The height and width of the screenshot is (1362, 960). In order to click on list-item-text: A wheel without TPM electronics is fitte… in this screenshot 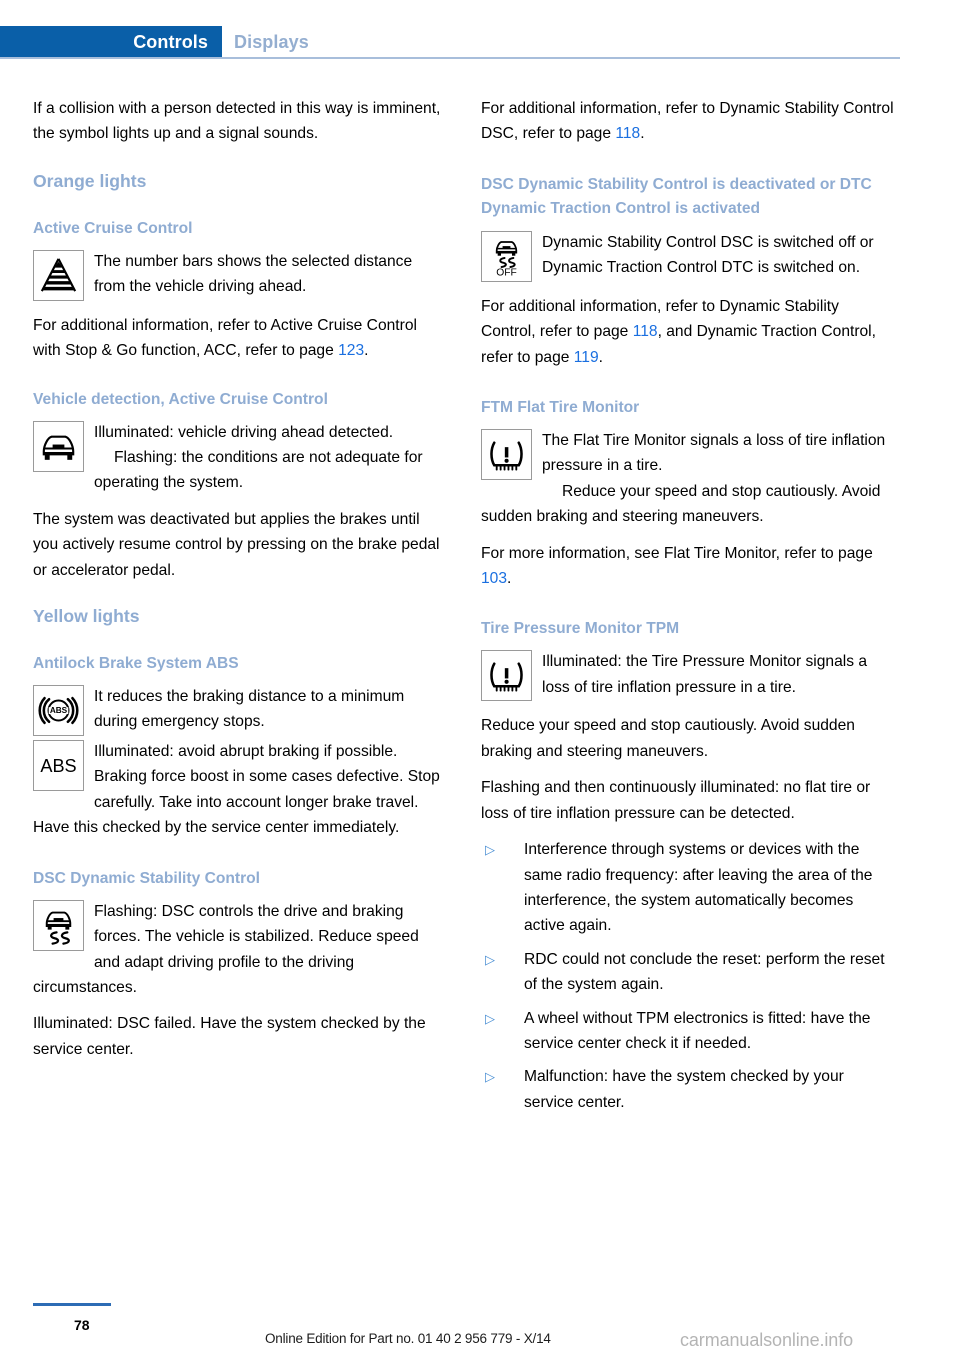, I will do `click(697, 1030)`.